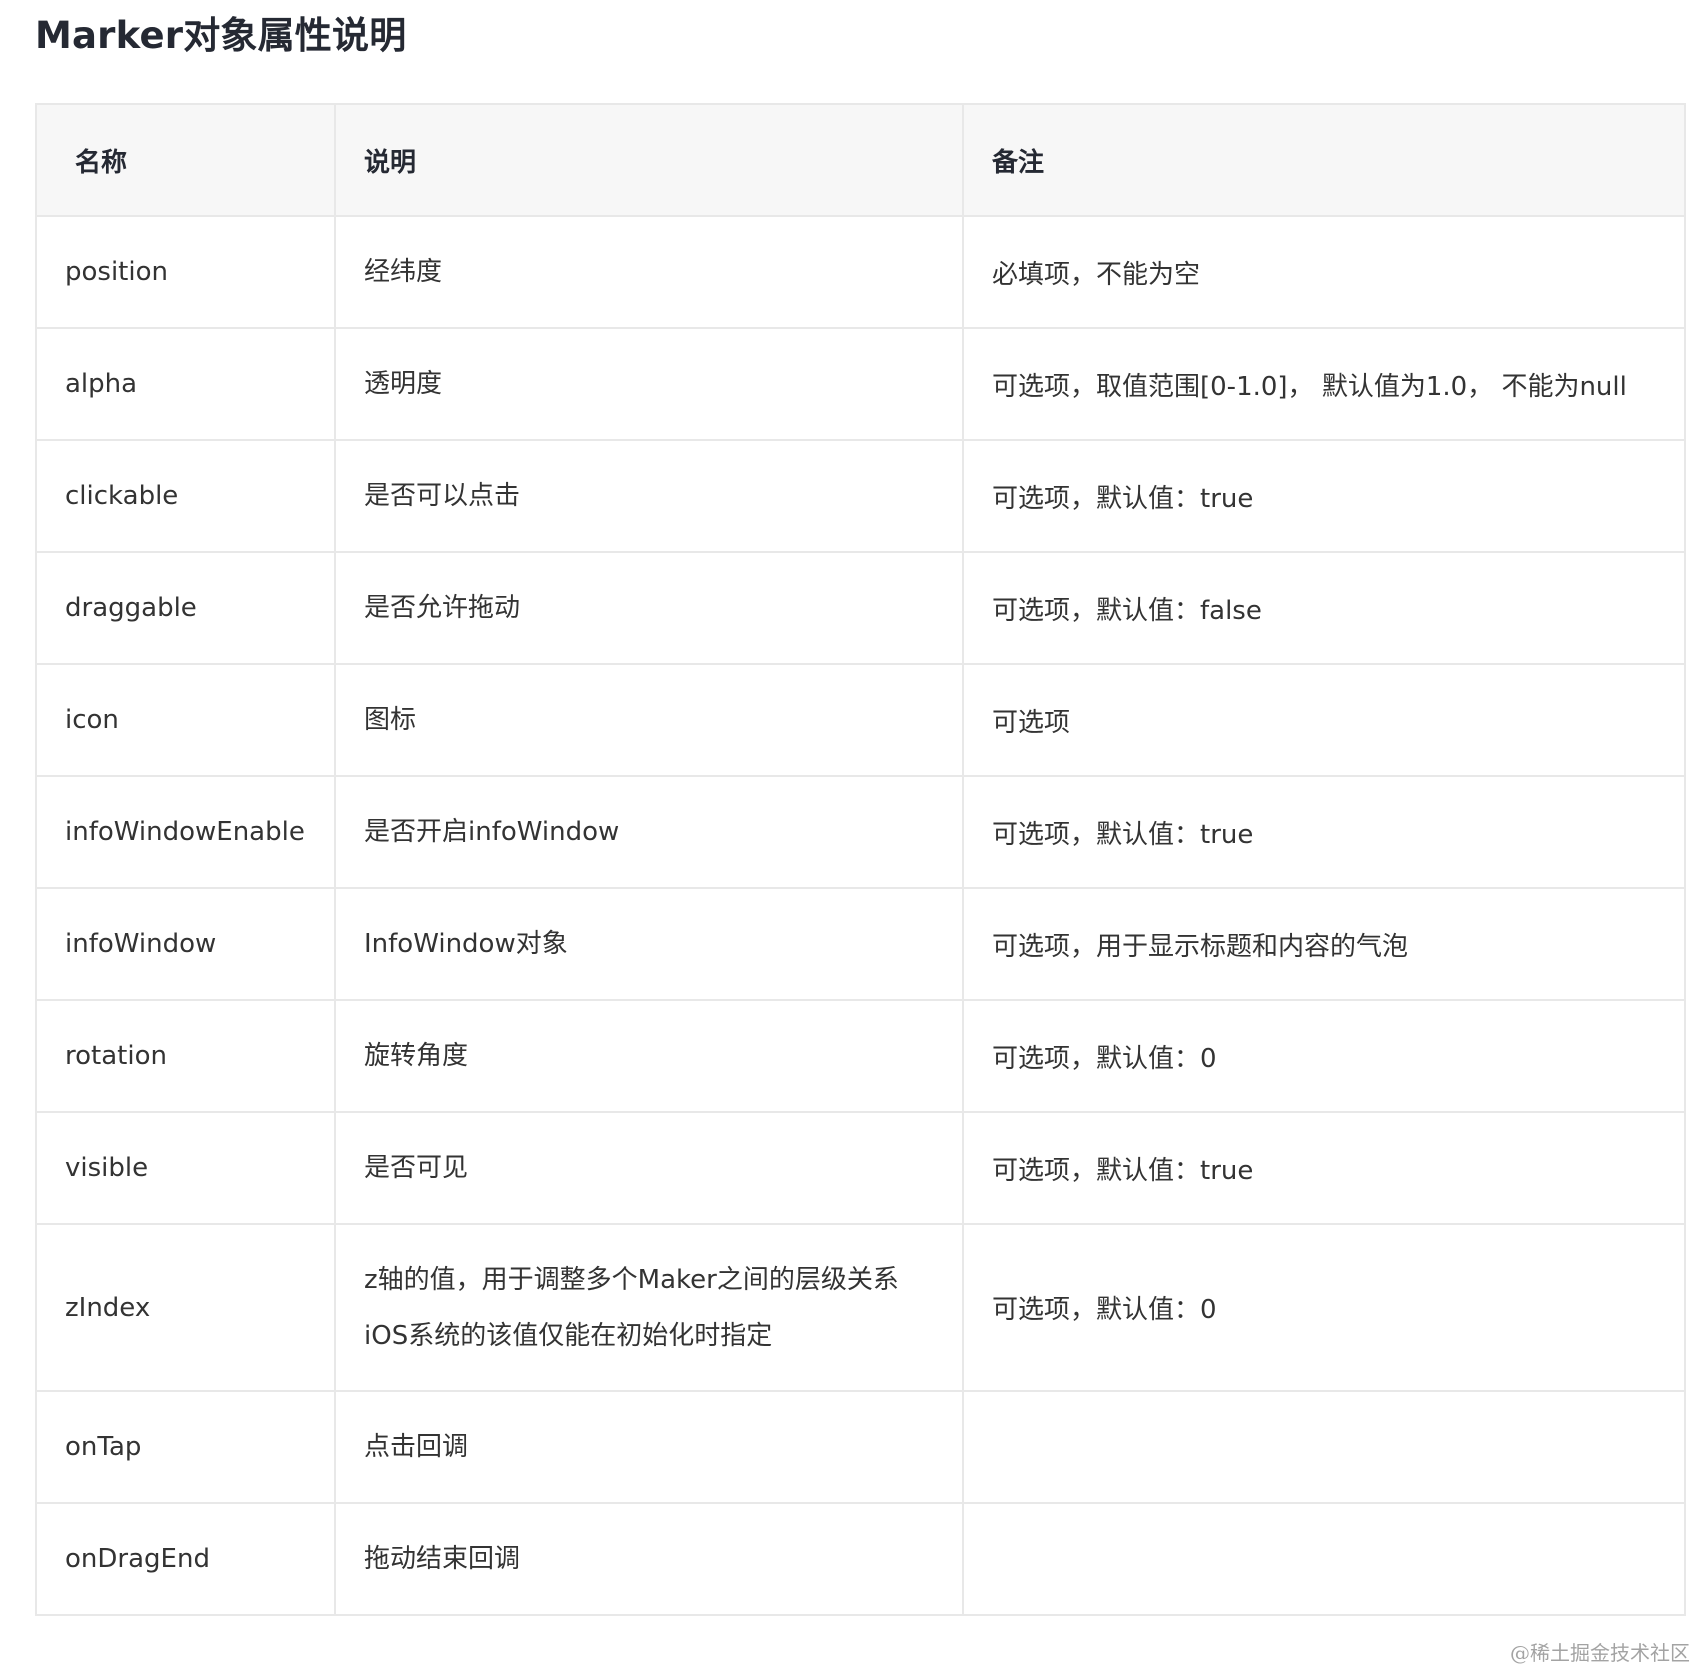 The height and width of the screenshot is (1670, 1704). I want to click on property-name: position, so click(185, 272).